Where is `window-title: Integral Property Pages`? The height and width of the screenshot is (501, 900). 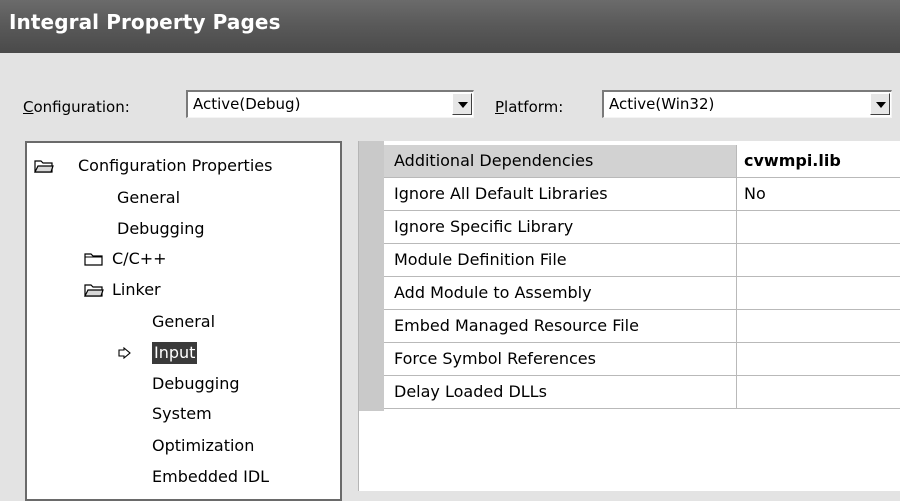
window-title: Integral Property Pages is located at coordinates (145, 22).